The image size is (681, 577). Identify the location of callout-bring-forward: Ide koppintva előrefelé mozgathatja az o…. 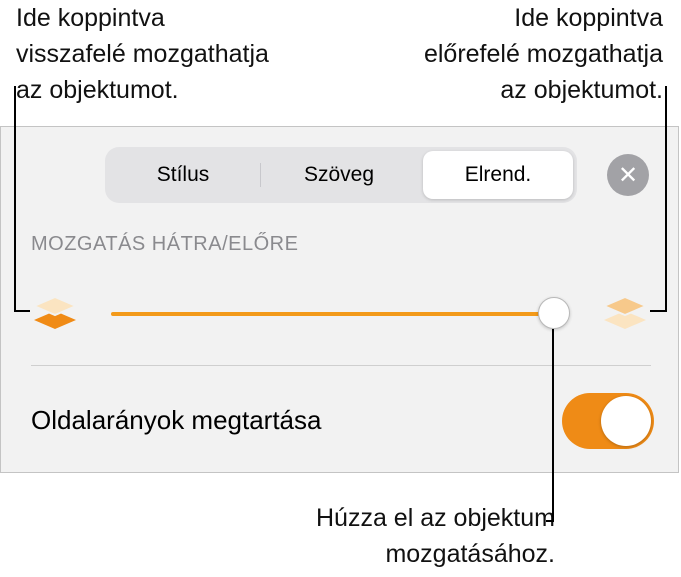
(543, 54).